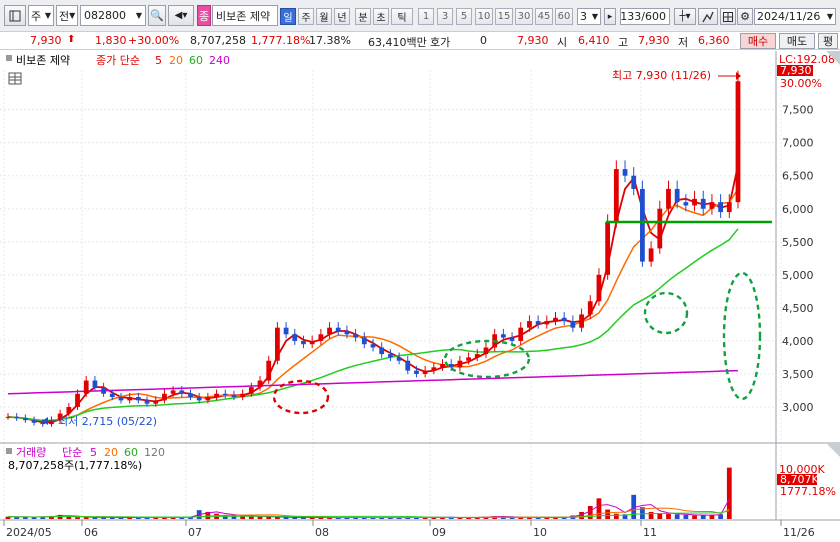 The width and height of the screenshot is (840, 542). What do you see at coordinates (46, 40) in the screenshot?
I see `current-price: 7,930` at bounding box center [46, 40].